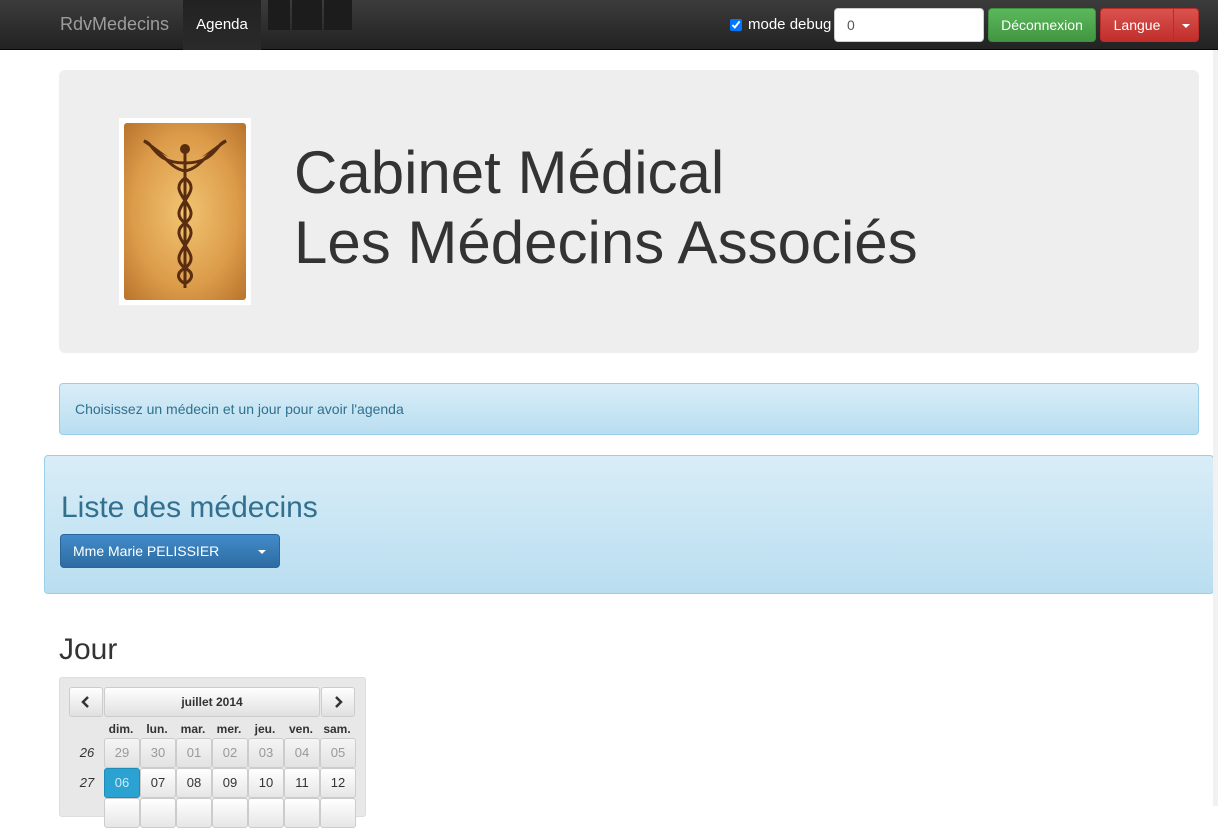 The width and height of the screenshot is (1218, 828). Describe the element at coordinates (736, 24) in the screenshot. I see `debug-checkbox` at that location.